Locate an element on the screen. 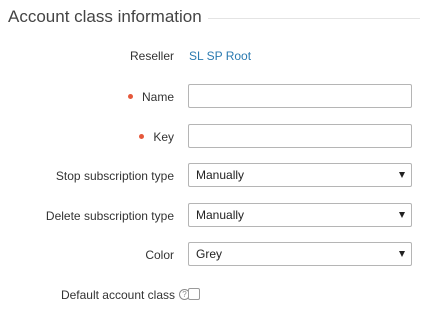  delete-subscription-type-value: Manually is located at coordinates (220, 215).